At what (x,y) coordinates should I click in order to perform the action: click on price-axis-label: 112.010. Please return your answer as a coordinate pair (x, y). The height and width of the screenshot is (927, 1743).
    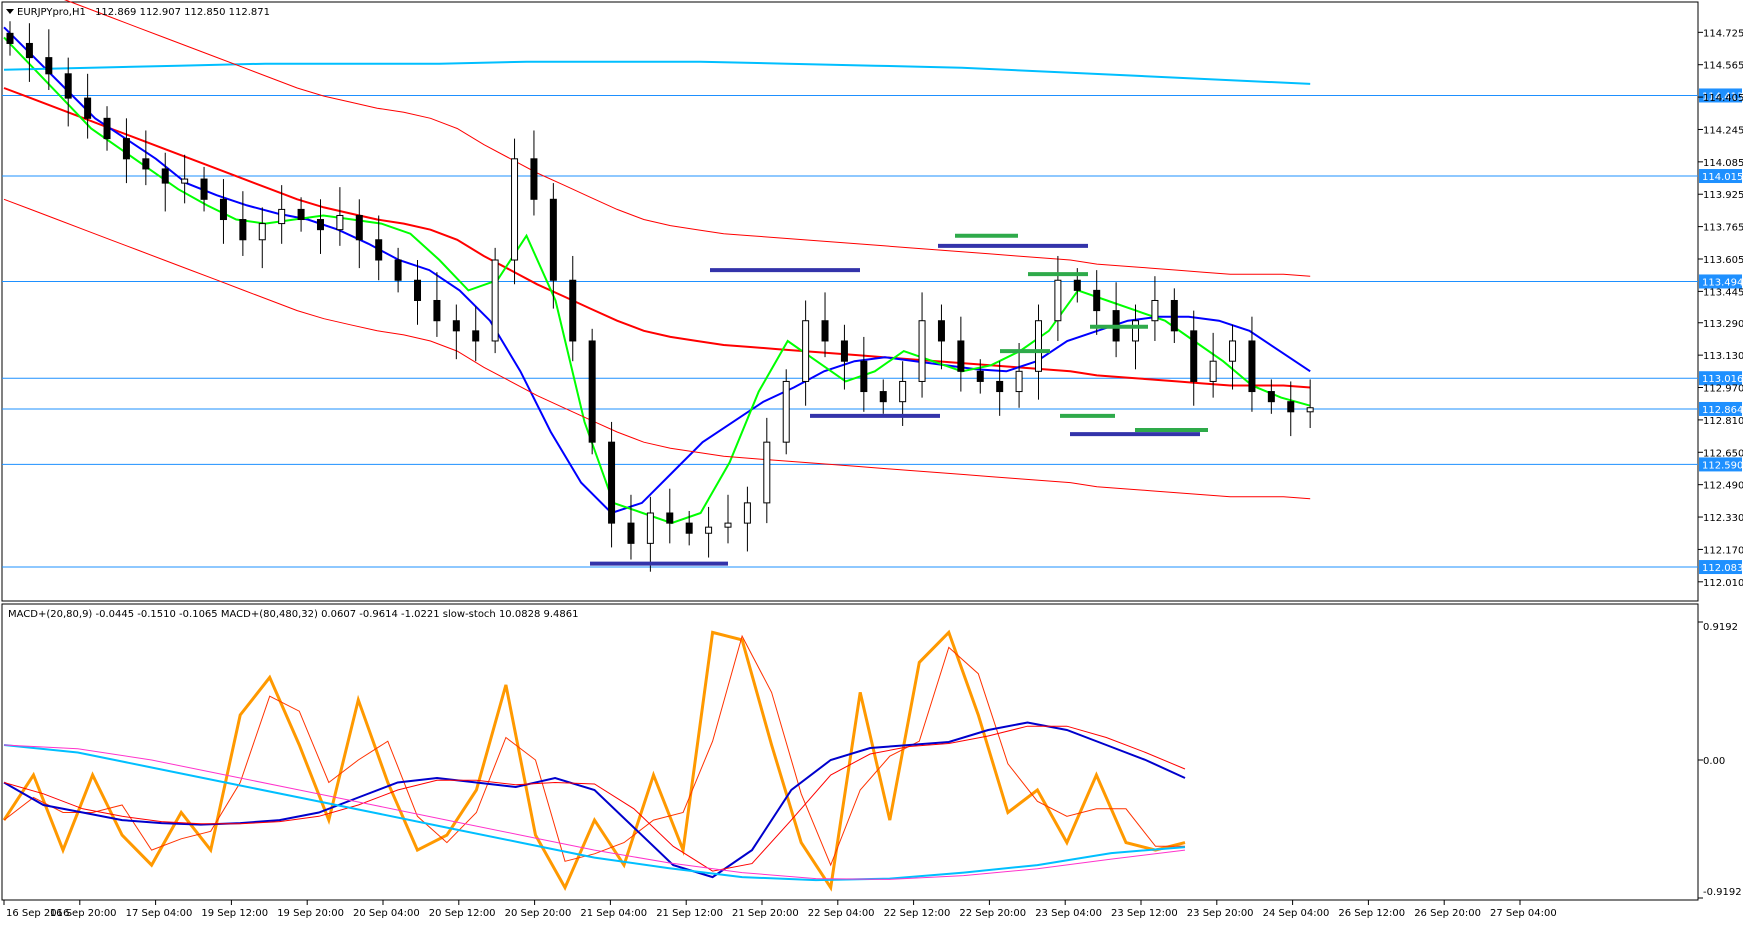
    Looking at the image, I should click on (1723, 583).